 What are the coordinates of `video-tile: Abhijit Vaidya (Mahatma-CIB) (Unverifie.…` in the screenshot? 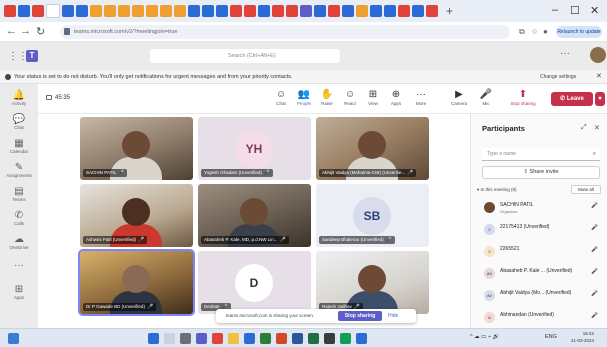 It's located at (372, 148).